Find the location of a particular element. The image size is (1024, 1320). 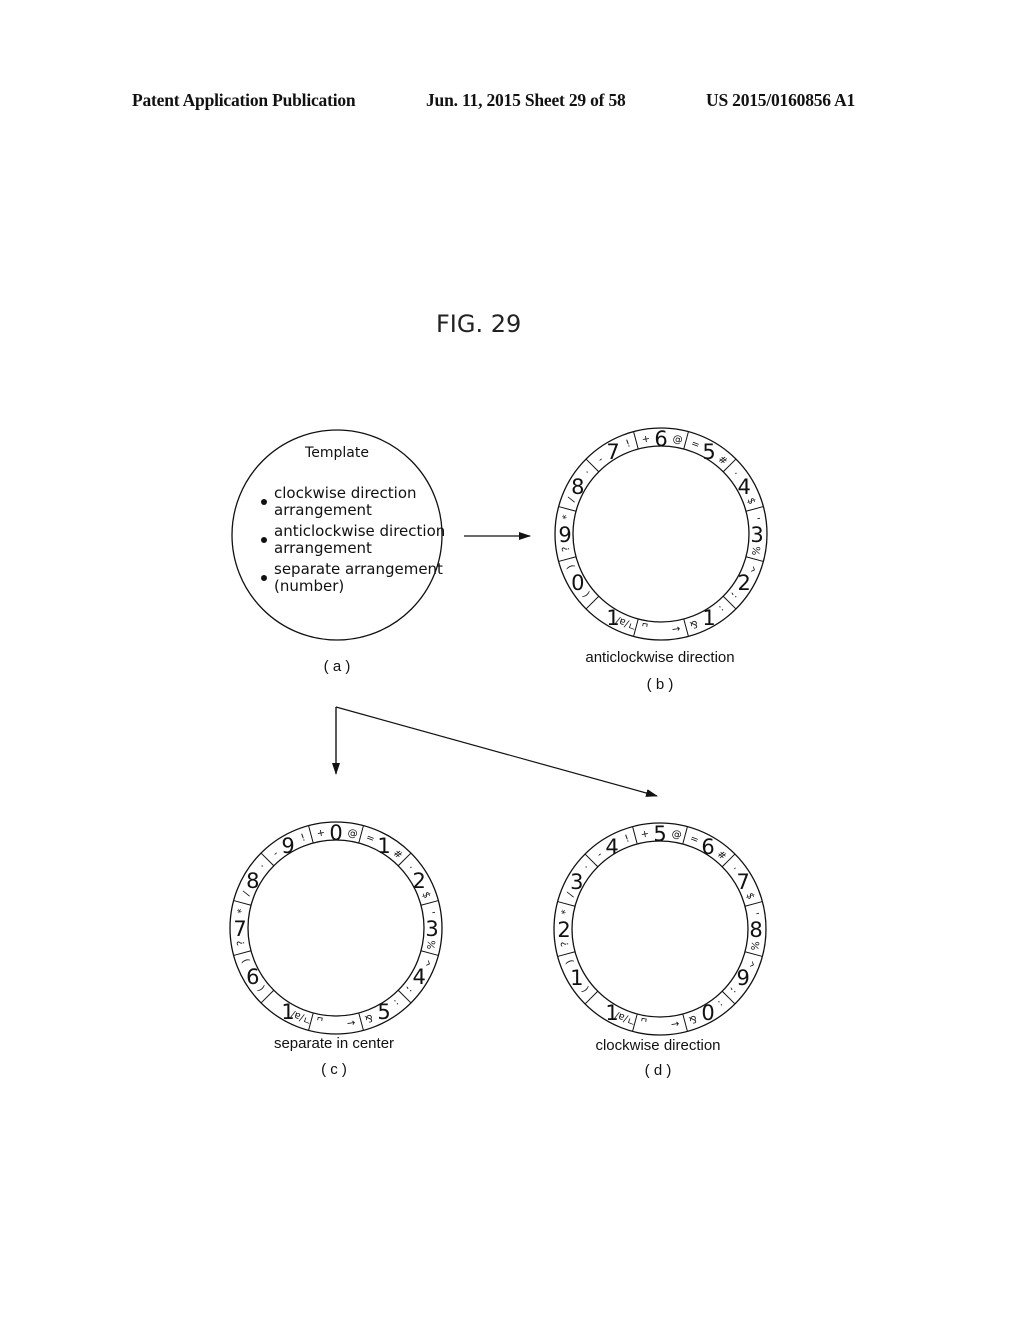

panel-d-caption: clockwise direction is located at coordinates (657, 1045).